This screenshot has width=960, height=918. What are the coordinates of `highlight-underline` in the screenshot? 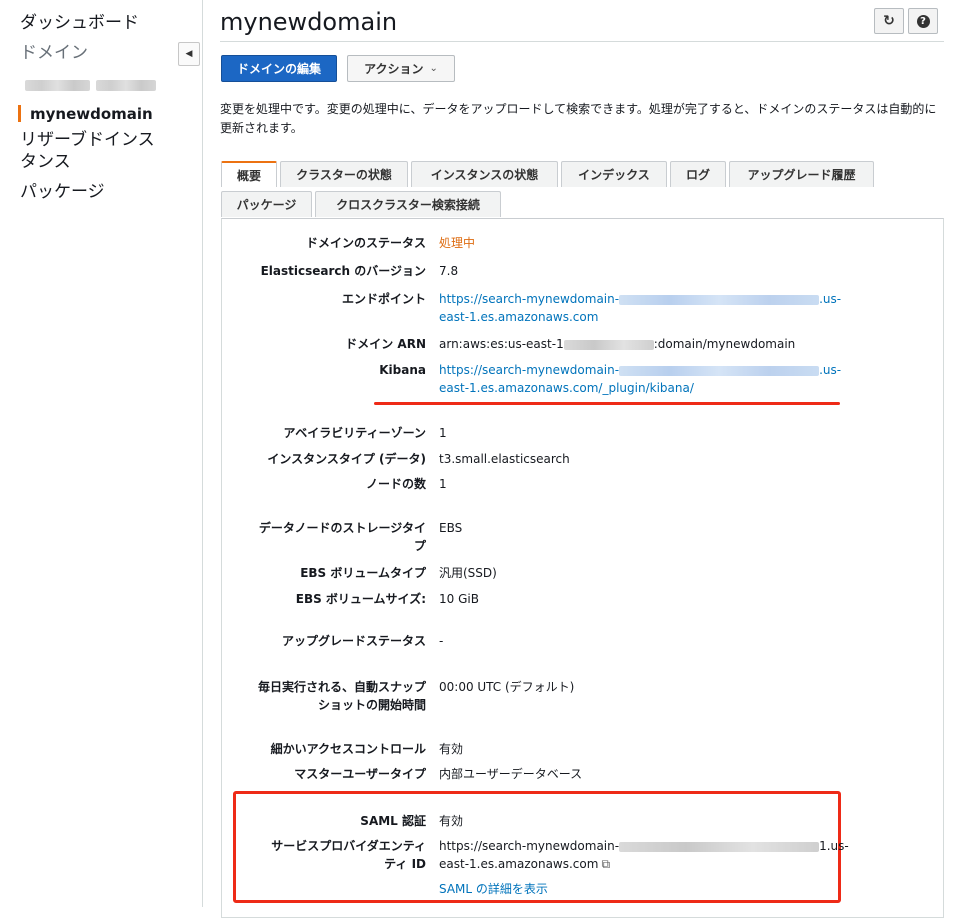 It's located at (607, 403).